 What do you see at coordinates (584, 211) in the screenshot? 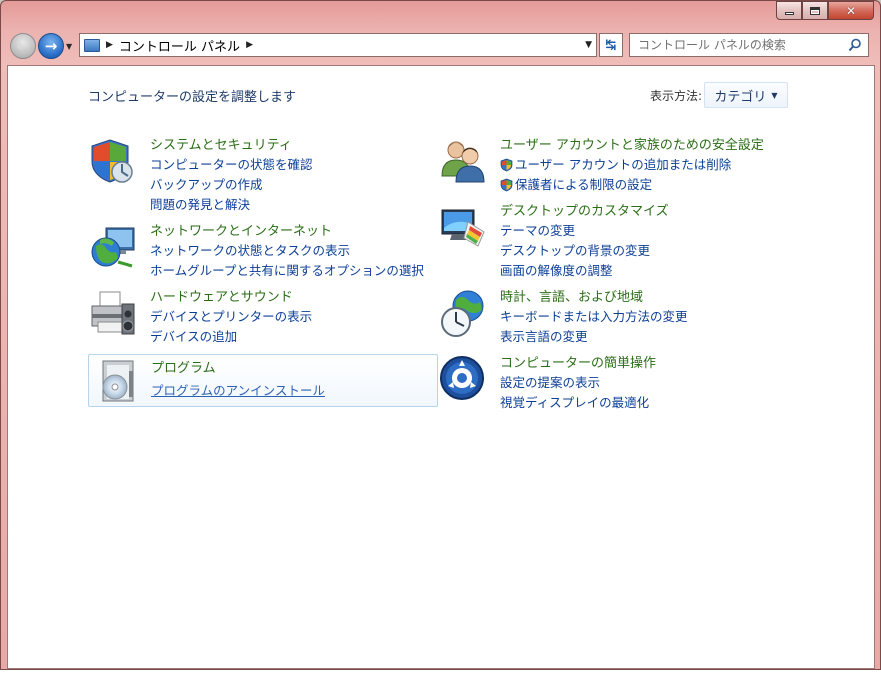
I see `category-title: デスクトップのカスタマイズ` at bounding box center [584, 211].